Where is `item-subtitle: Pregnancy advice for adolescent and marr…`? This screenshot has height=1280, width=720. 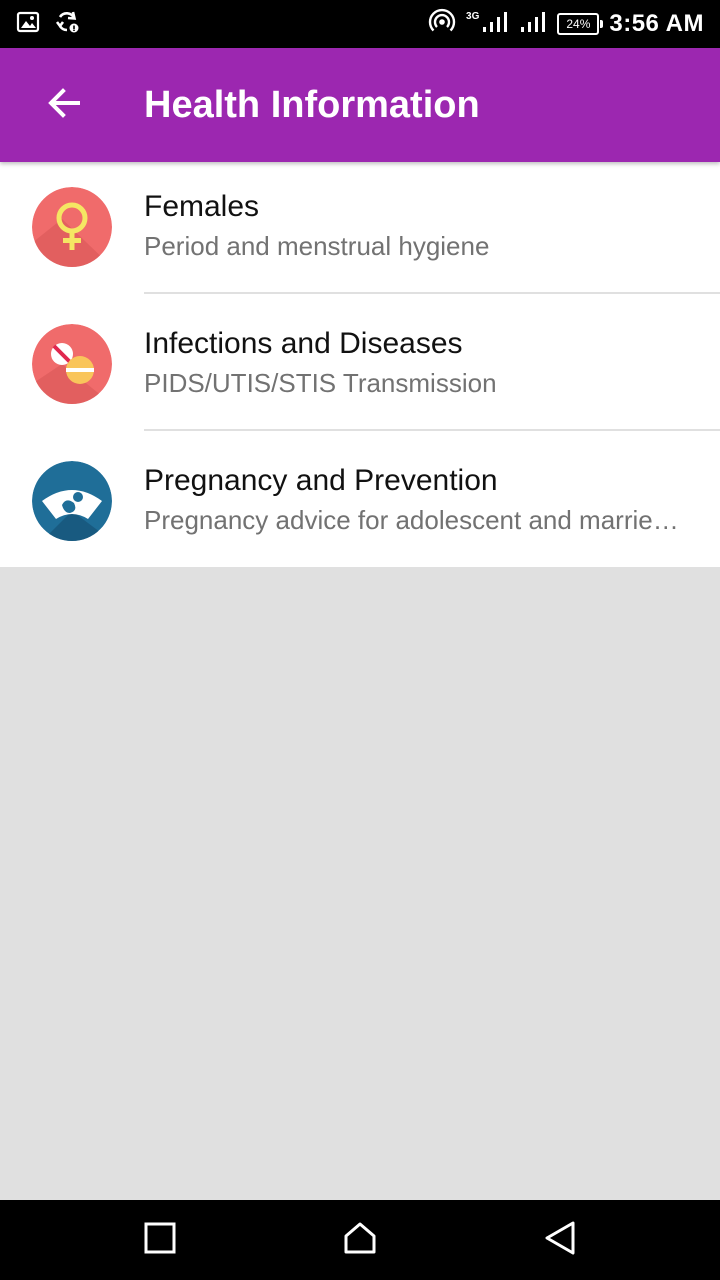 item-subtitle: Pregnancy advice for adolescent and marr… is located at coordinates (418, 520).